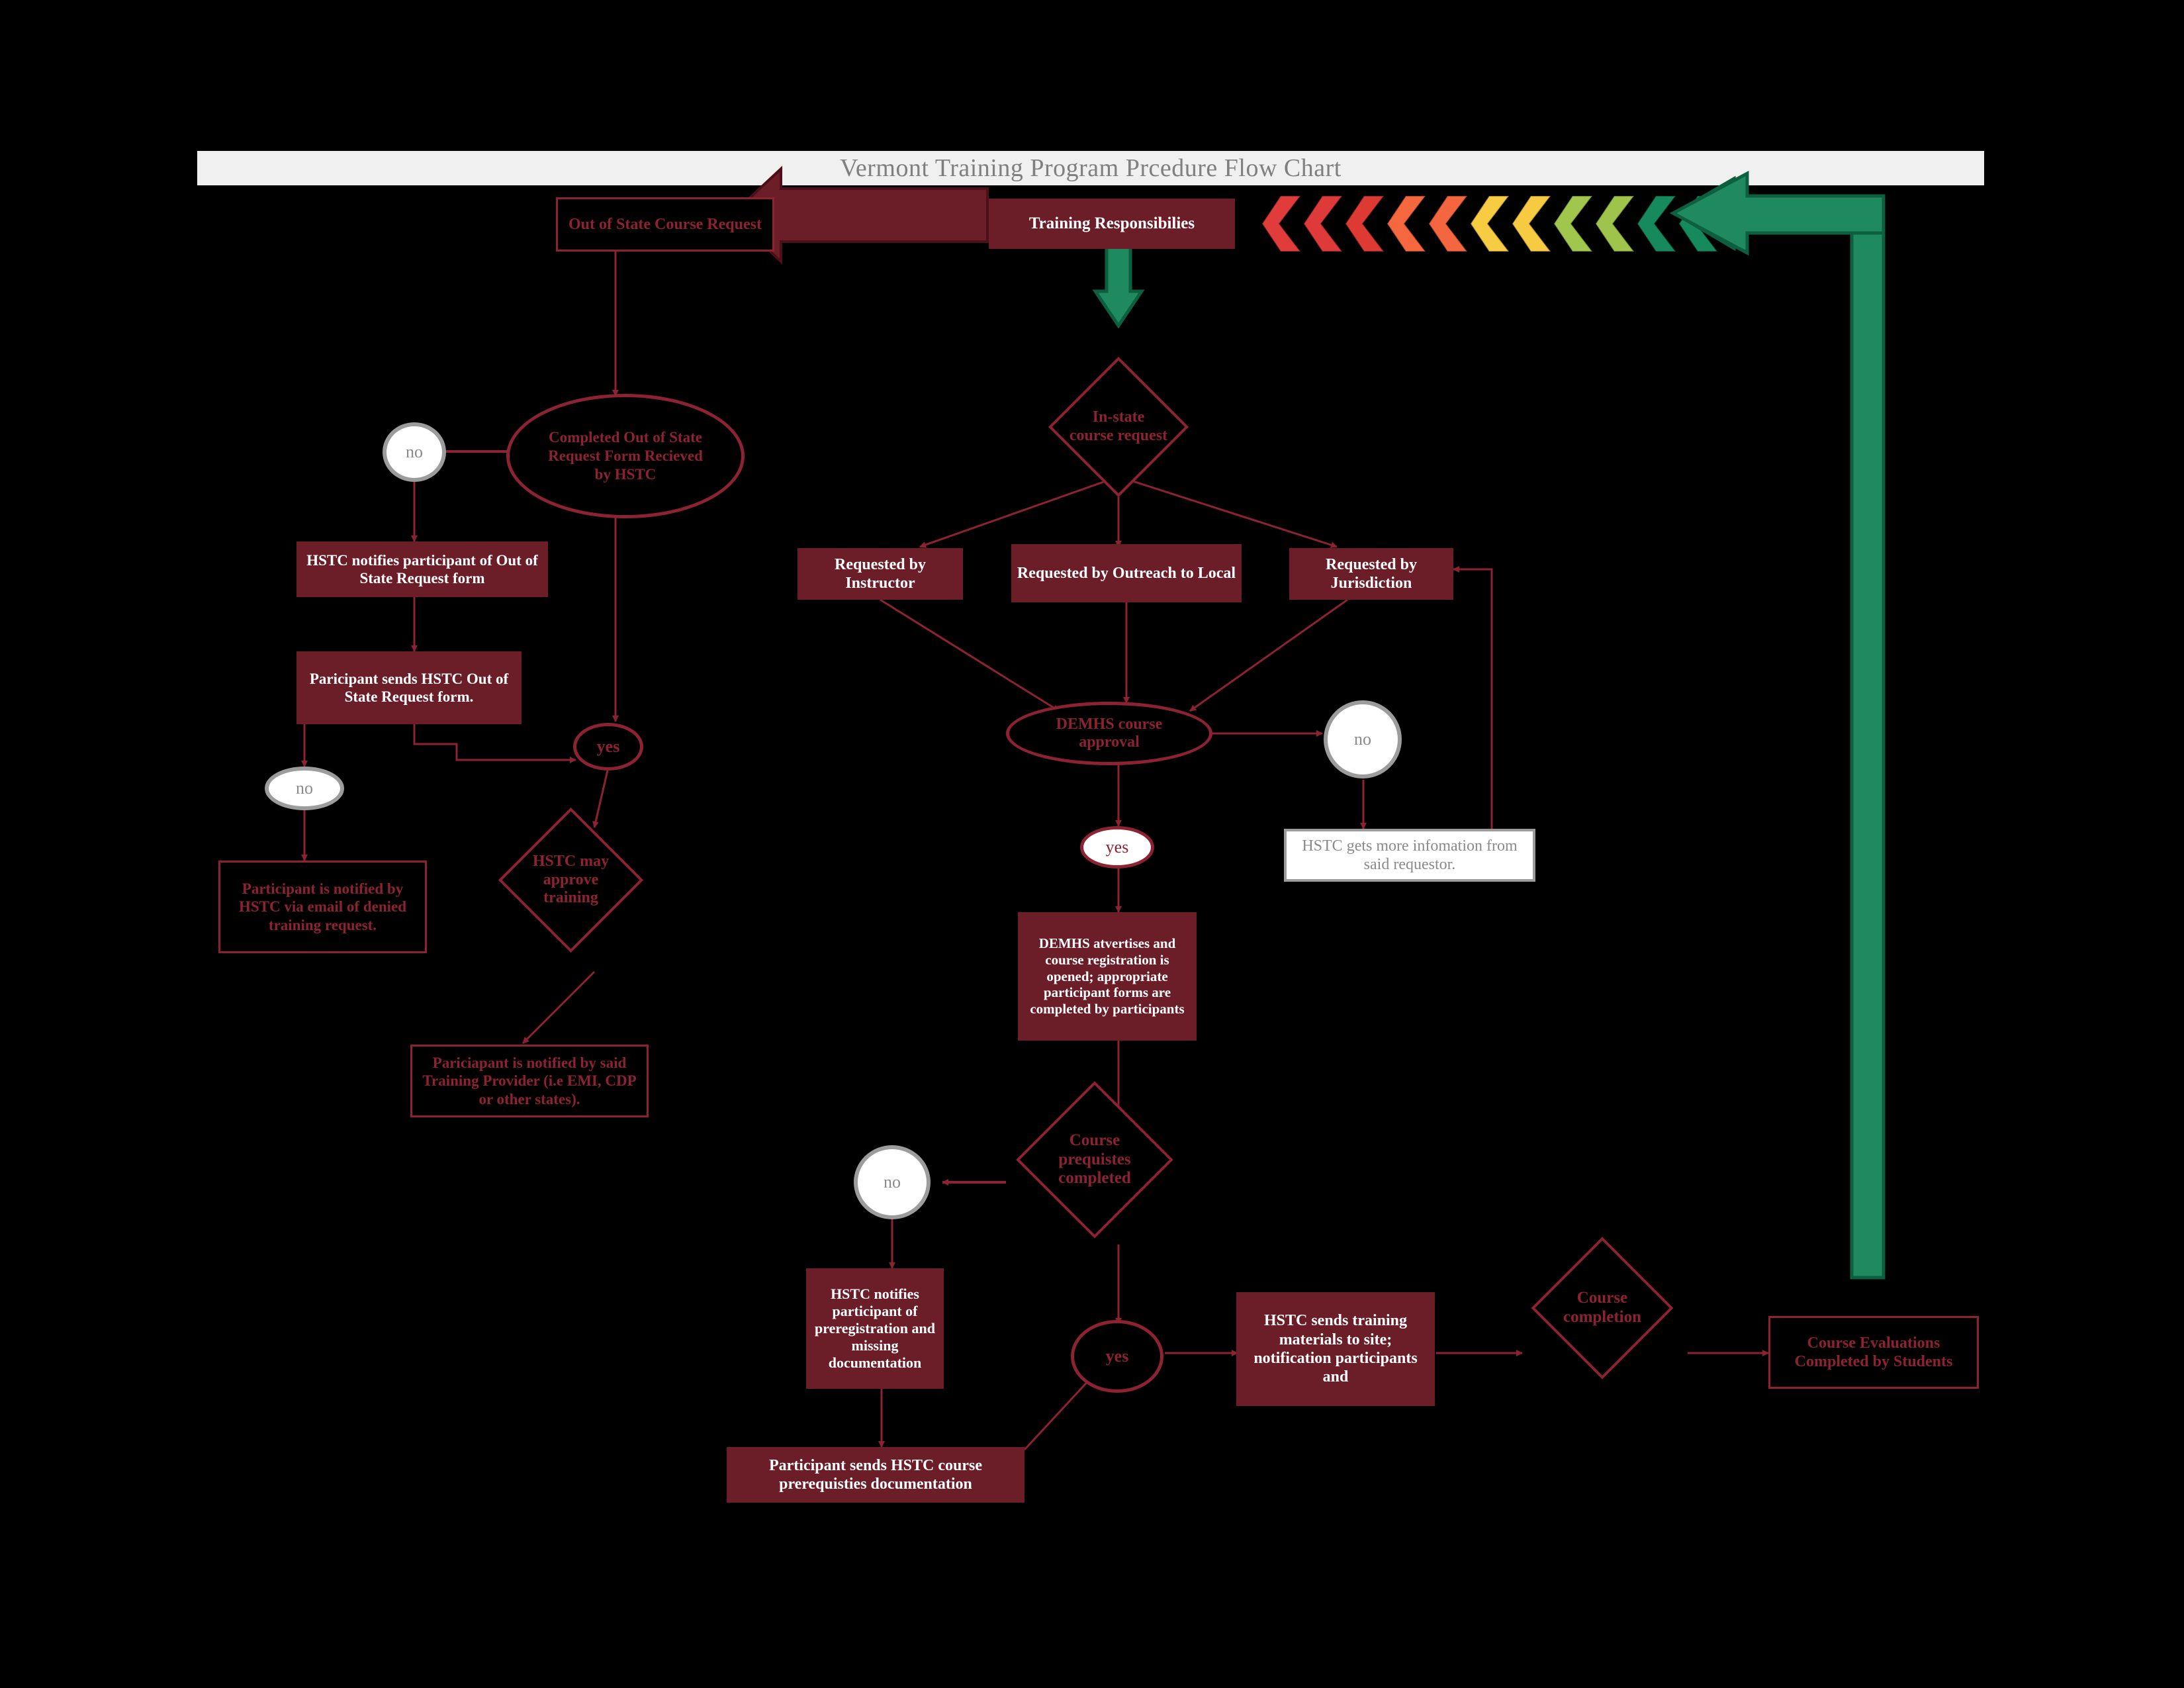 This screenshot has height=1688, width=2184. I want to click on node-demhs-course-approval: DEMHS course approval, so click(1109, 733).